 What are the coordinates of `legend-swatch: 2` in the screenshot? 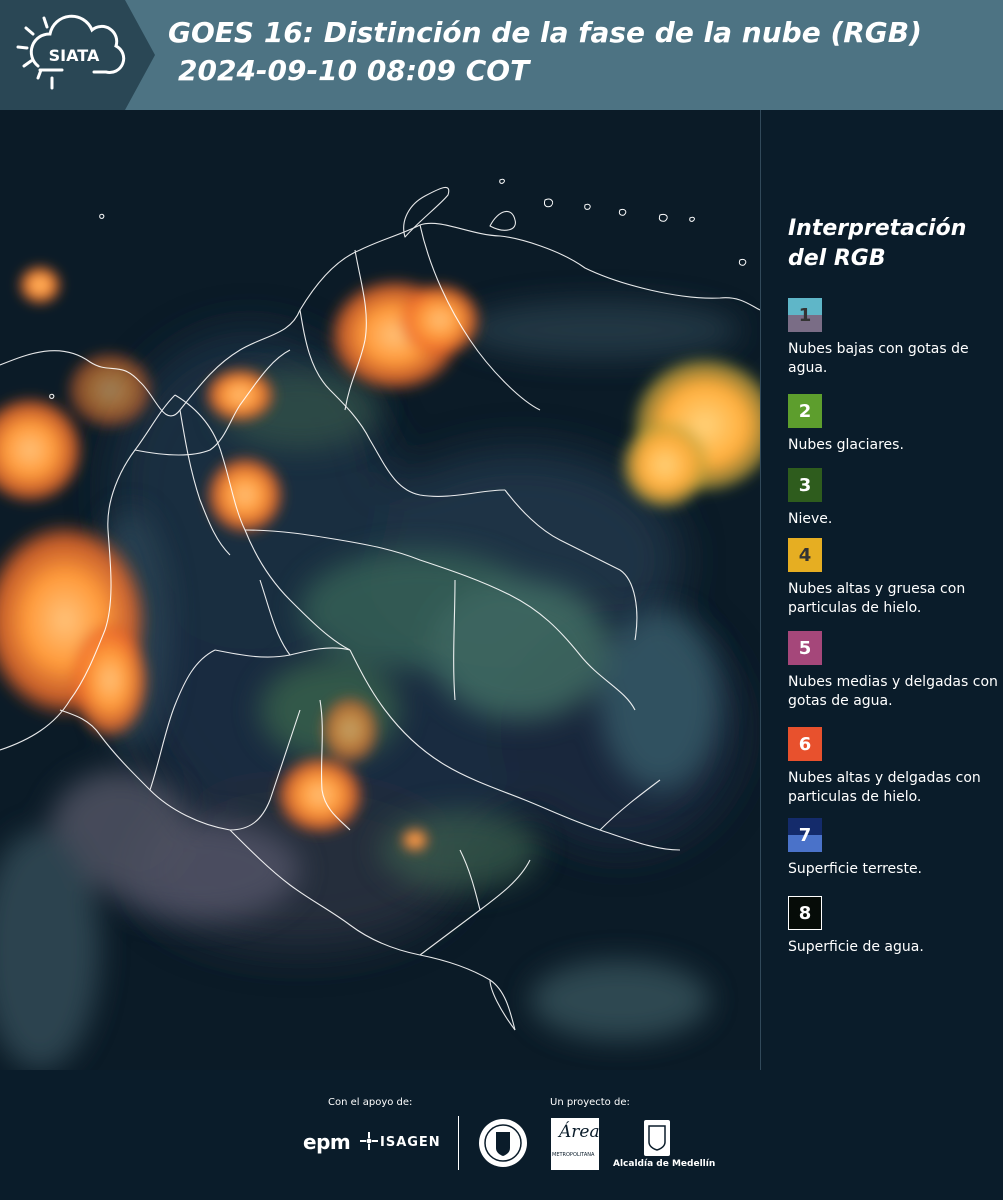 It's located at (805, 411).